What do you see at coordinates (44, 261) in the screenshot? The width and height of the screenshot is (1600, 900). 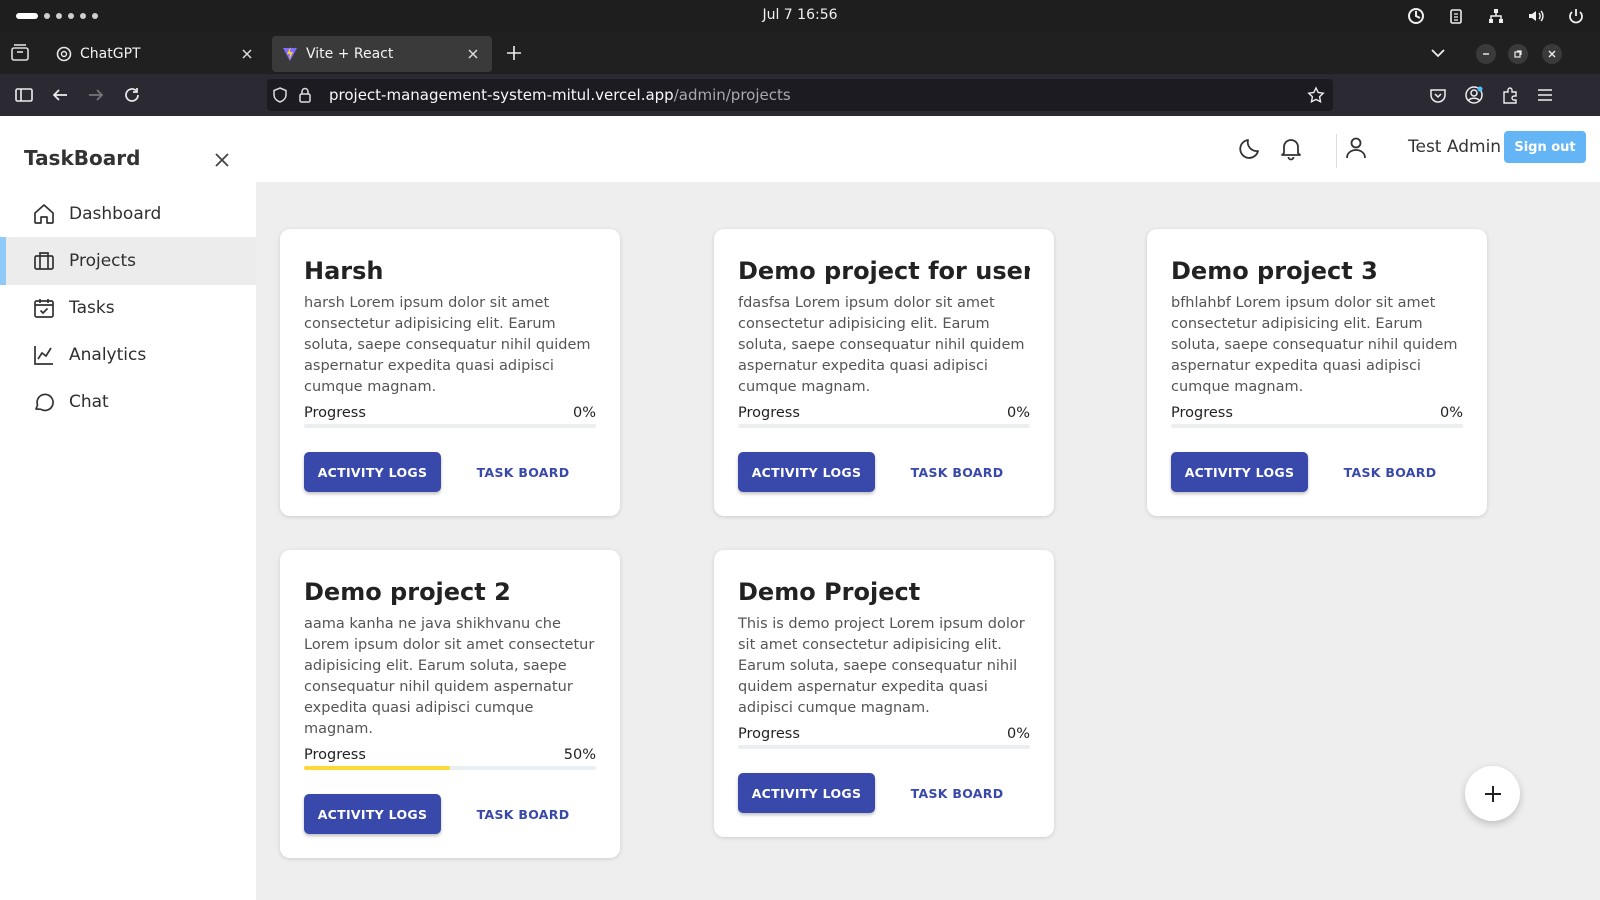 I see `briefcase-icon` at bounding box center [44, 261].